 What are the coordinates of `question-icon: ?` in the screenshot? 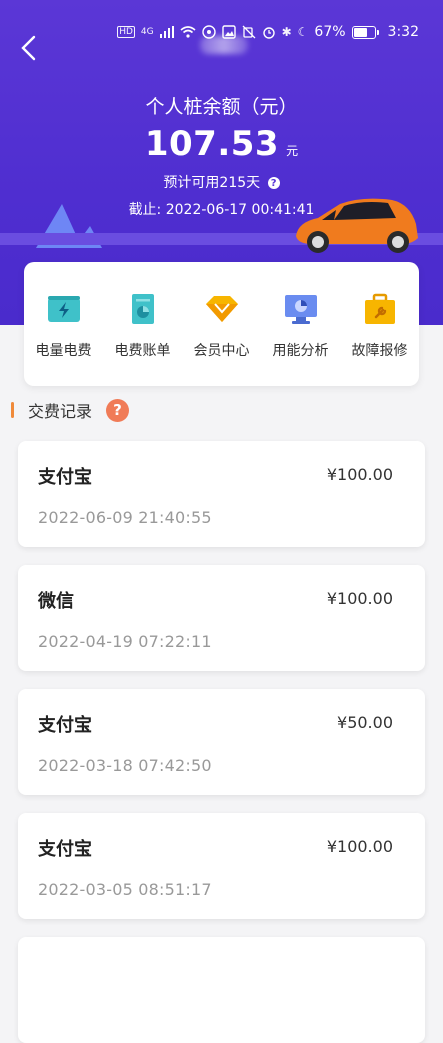 It's located at (118, 410).